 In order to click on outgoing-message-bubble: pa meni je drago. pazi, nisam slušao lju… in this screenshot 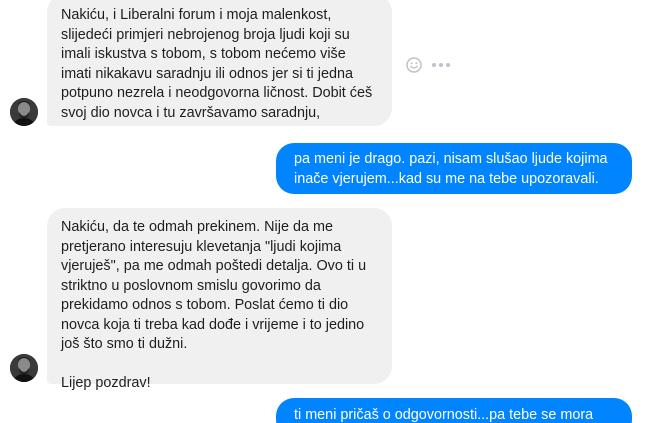, I will do `click(454, 168)`.